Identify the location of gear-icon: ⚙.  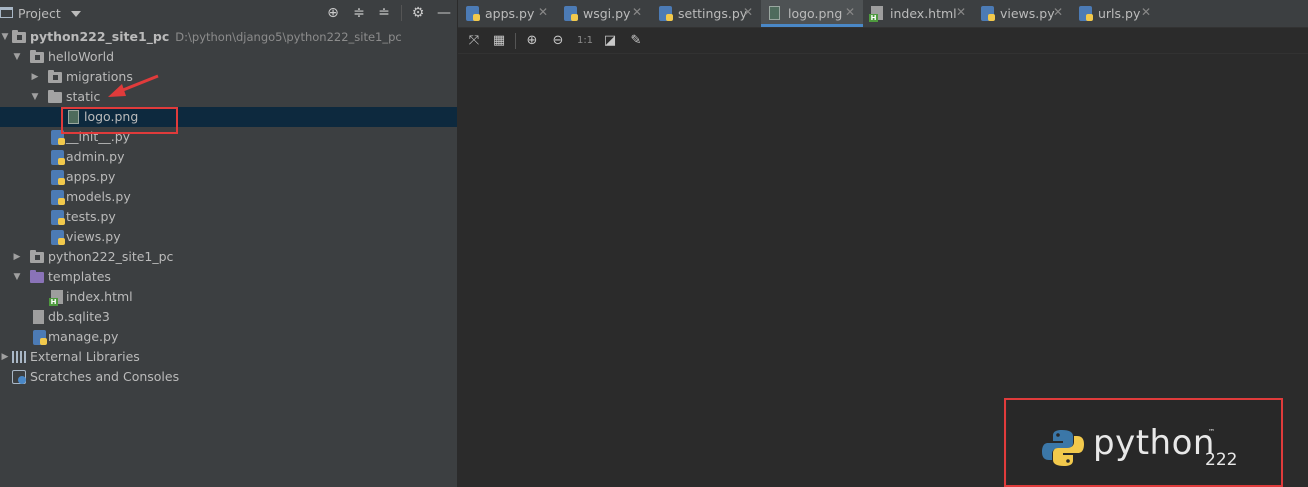
(418, 13).